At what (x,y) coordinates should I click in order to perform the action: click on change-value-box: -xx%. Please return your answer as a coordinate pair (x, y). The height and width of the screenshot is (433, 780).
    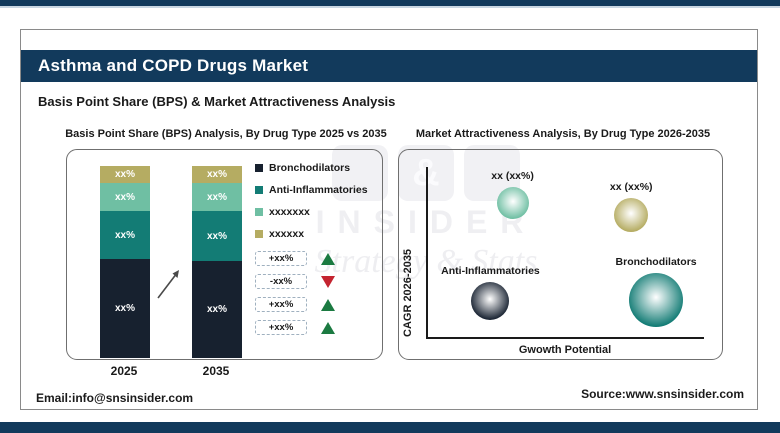
    Looking at the image, I should click on (281, 281).